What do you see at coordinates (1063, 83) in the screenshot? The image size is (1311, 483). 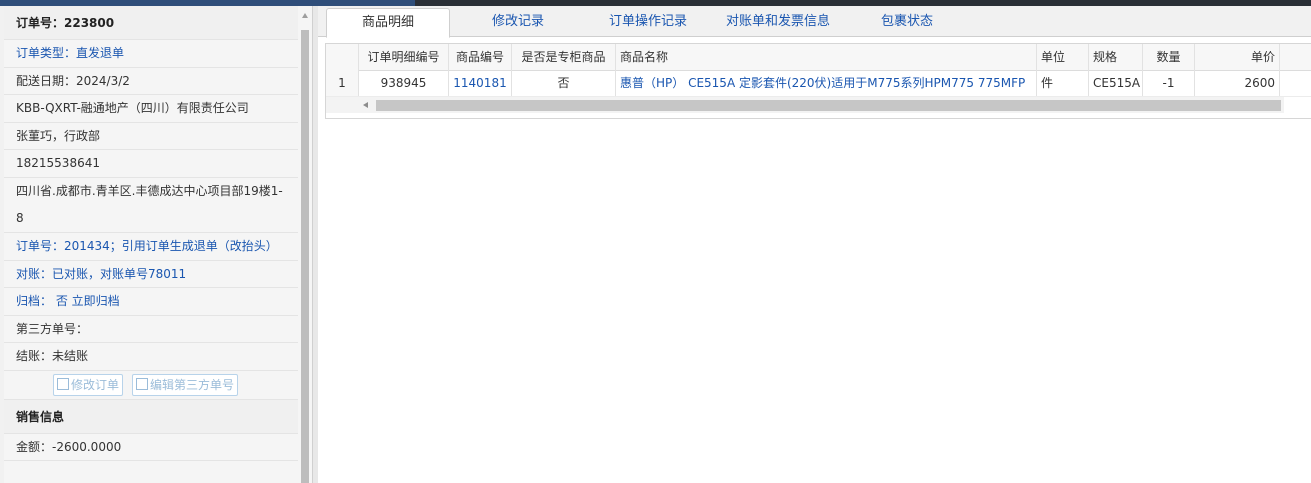 I see `cell-unit: 件` at bounding box center [1063, 83].